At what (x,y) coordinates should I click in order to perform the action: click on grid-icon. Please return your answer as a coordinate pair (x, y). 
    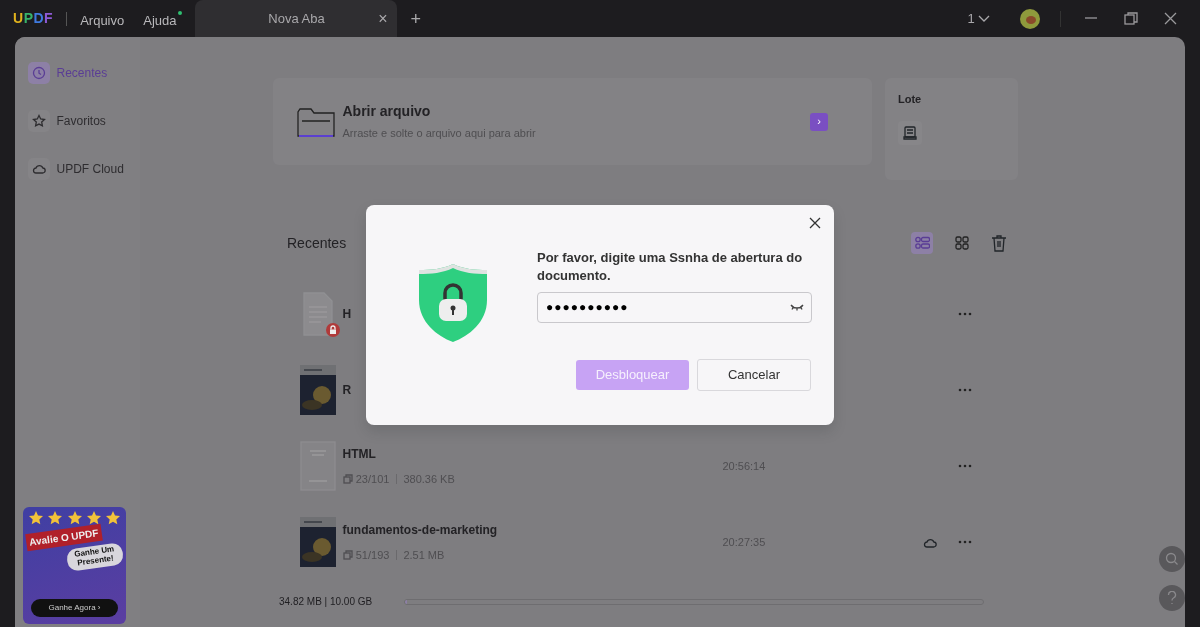
    Looking at the image, I should click on (962, 243).